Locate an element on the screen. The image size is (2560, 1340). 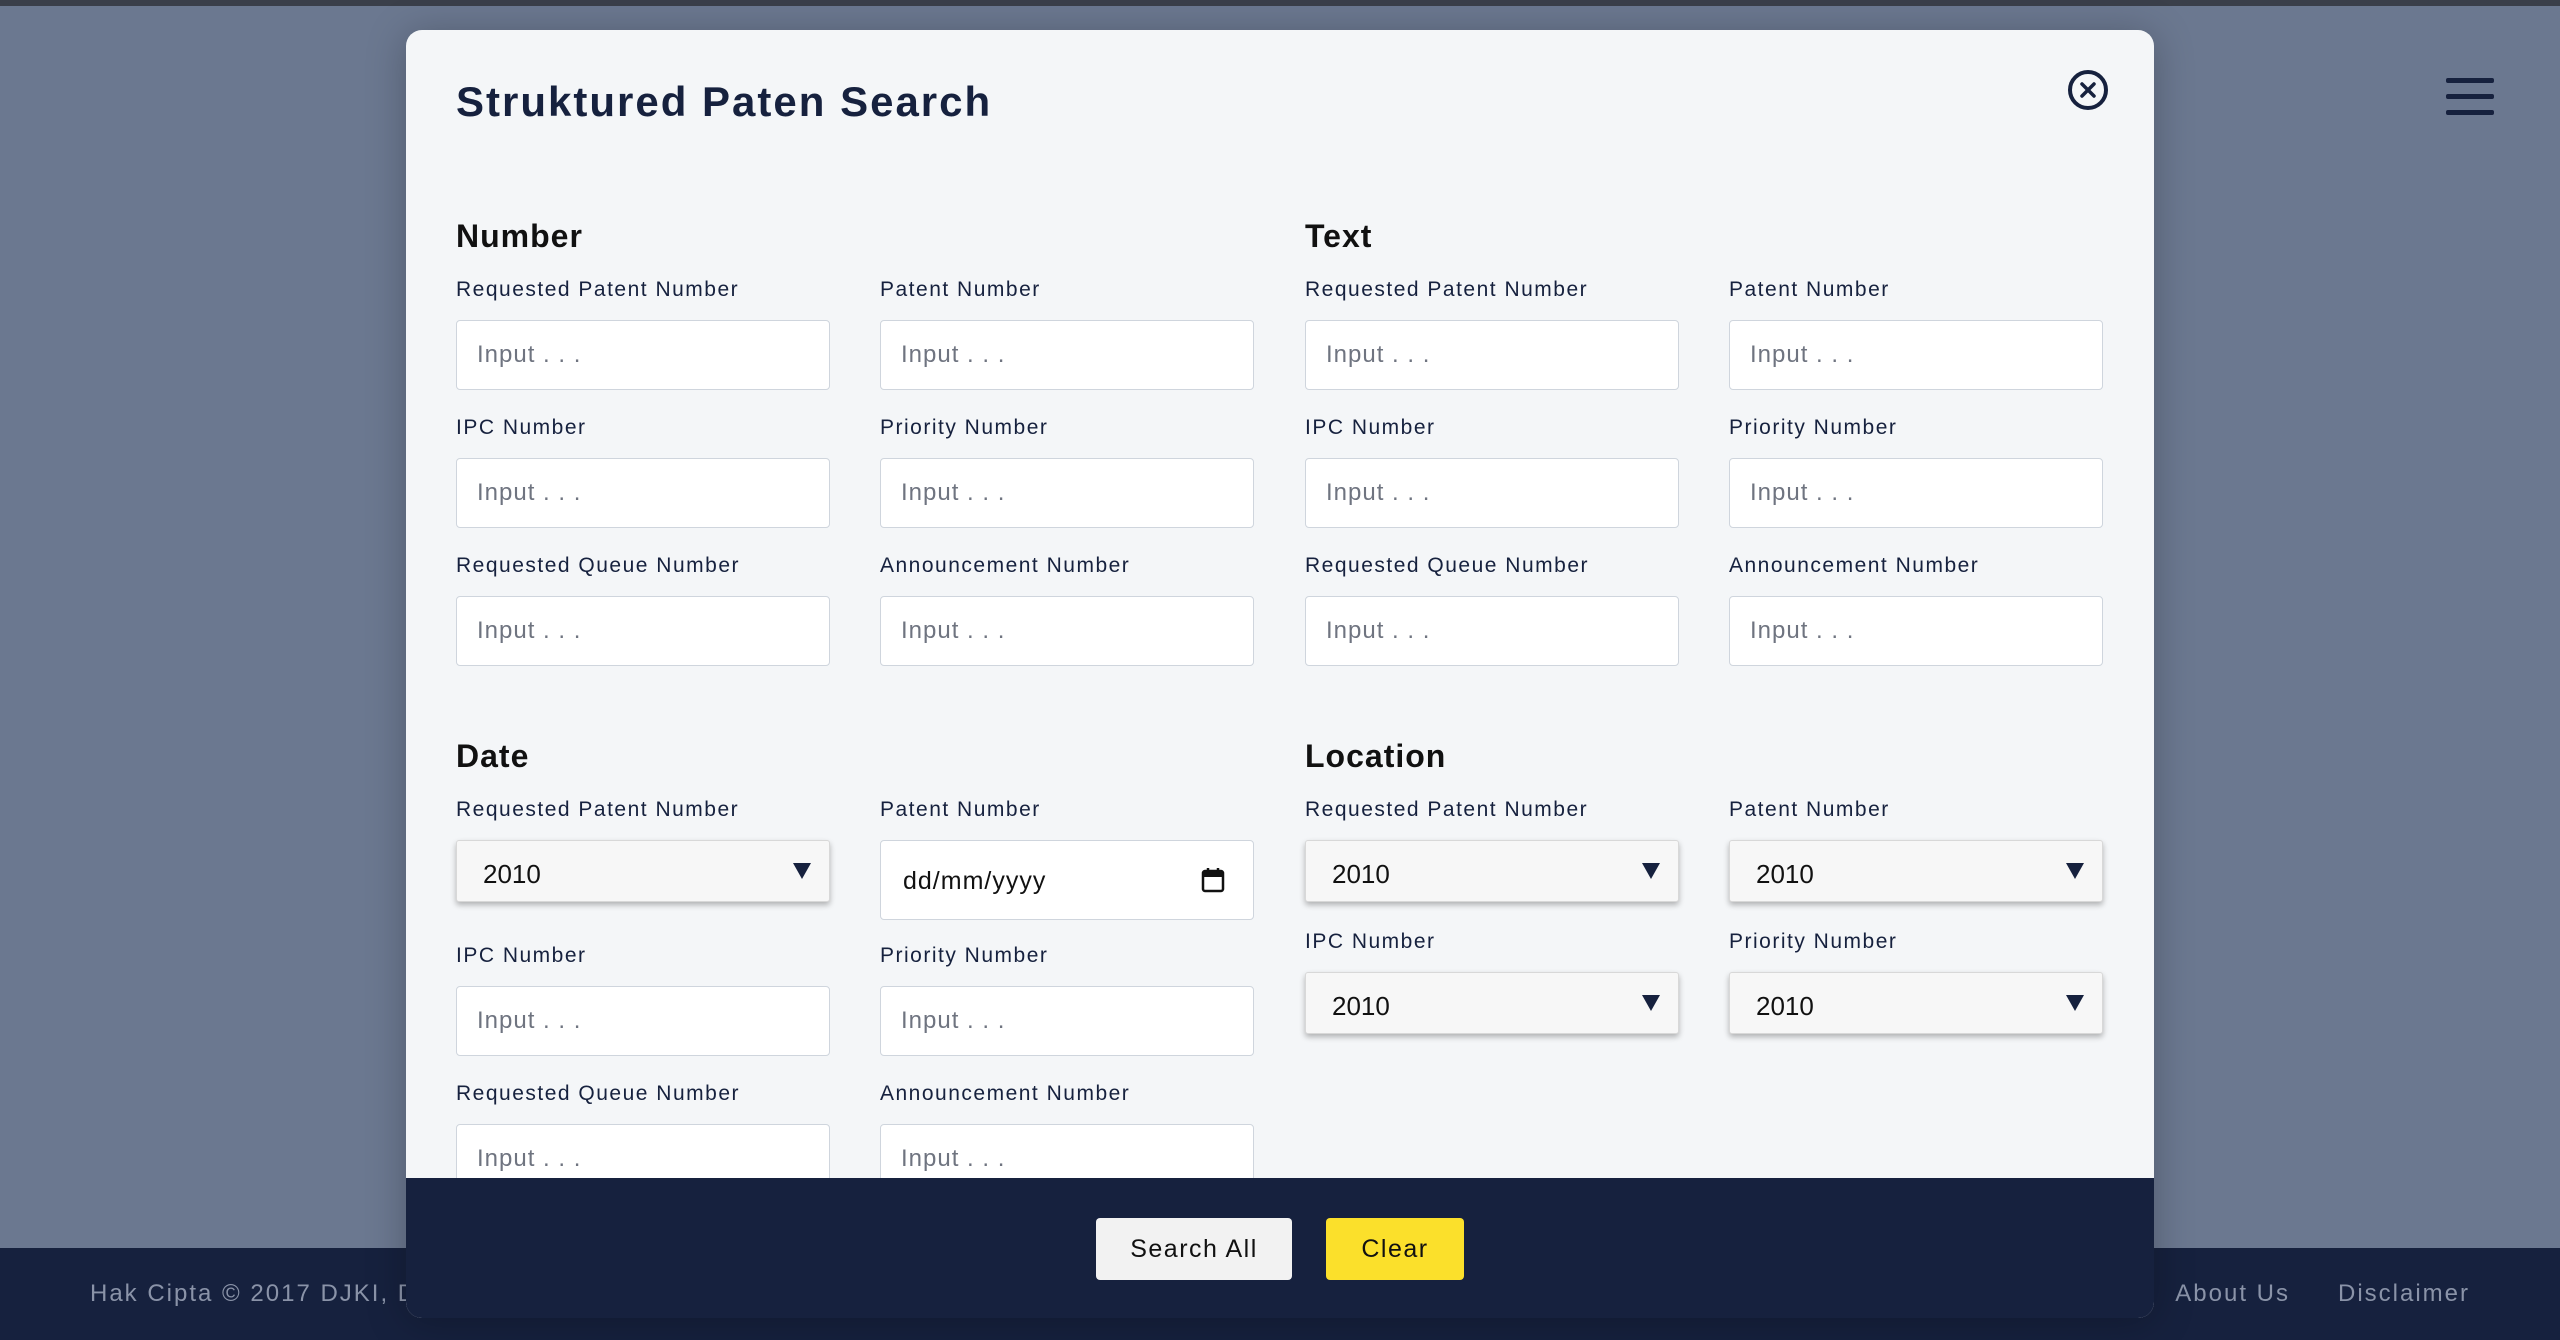
text-ipc-number-input is located at coordinates (1492, 493).